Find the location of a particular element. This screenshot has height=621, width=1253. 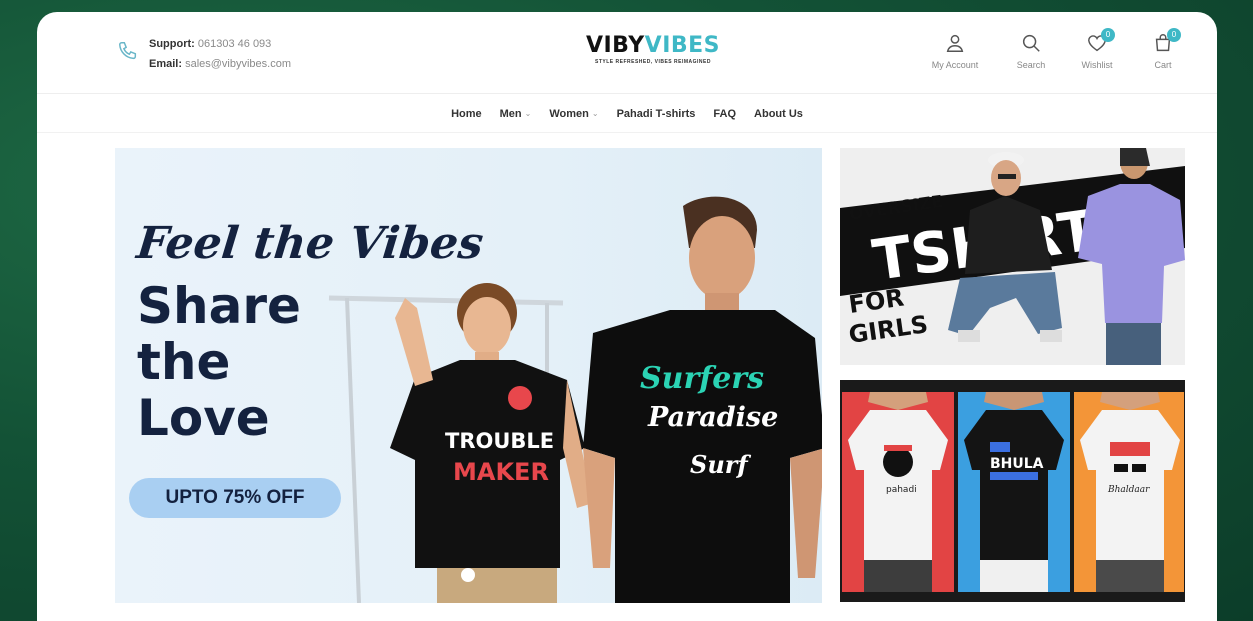

promo1-illustration: OVERSIZE TSHIRT FOR GIRLS is located at coordinates (1012, 256).